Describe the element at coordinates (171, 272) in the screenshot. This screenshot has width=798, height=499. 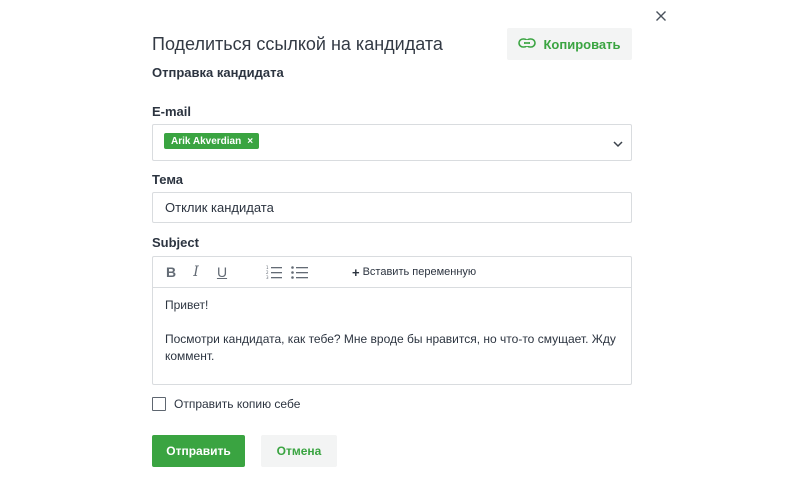
I see `bold-button: B` at that location.